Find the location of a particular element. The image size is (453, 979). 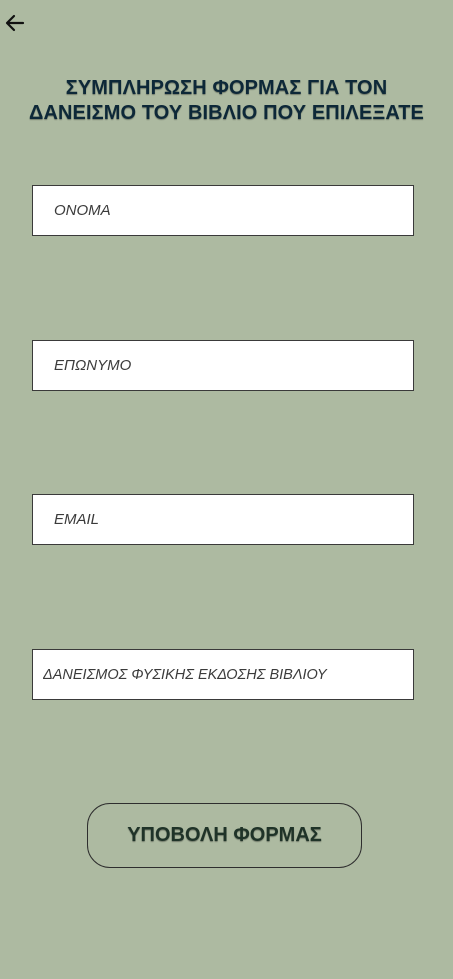

page-title-line-2: ΔΑΝΕΙΣΜΟ ΤΟΥ ΒΙΒΛΙΟ ΠΟΥ ΕΠΙΛΕΞΑΤΕ is located at coordinates (226, 113).